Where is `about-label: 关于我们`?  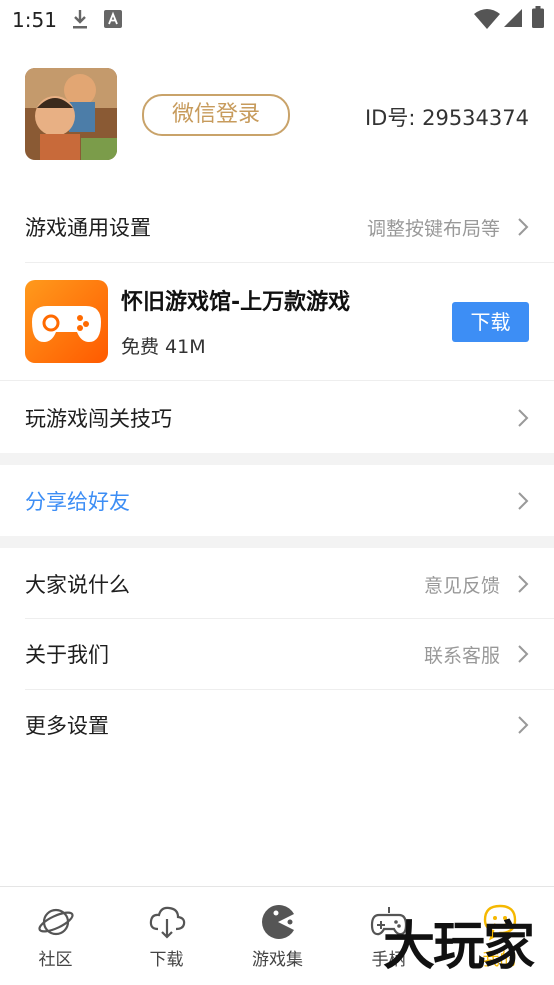 about-label: 关于我们 is located at coordinates (67, 655).